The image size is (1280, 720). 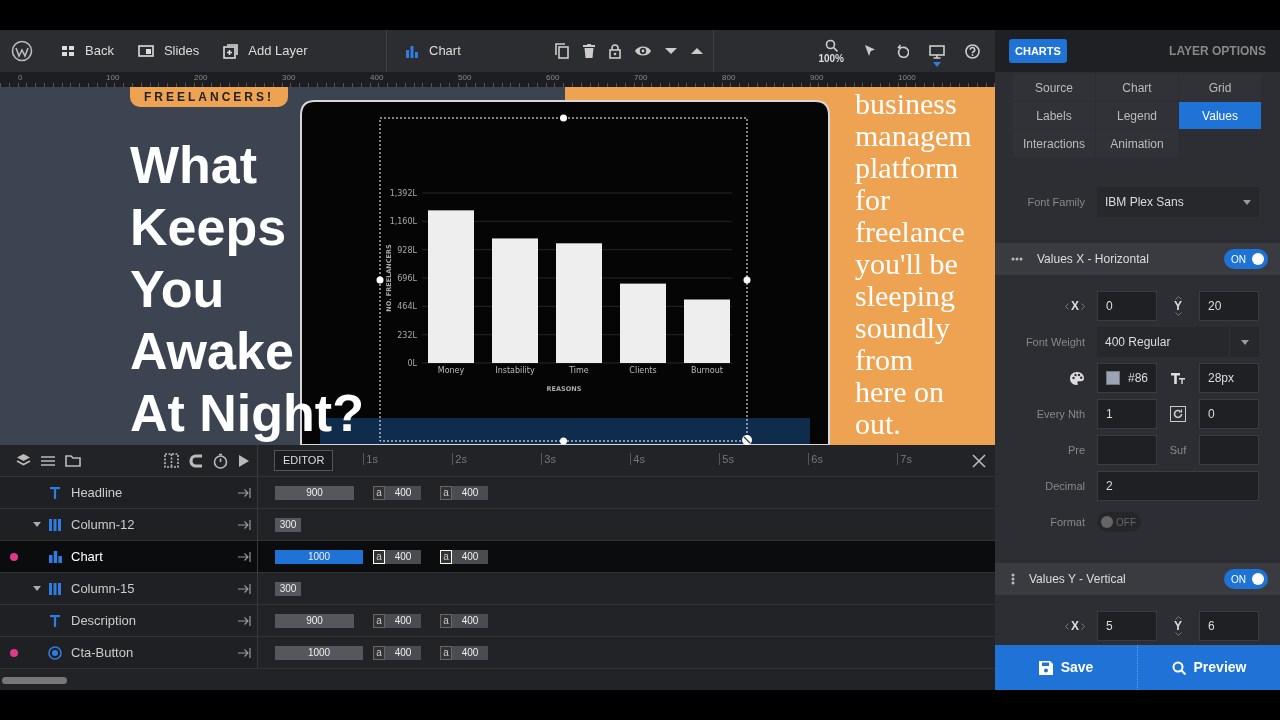 What do you see at coordinates (1178, 414) in the screenshot?
I see `rotate-icon` at bounding box center [1178, 414].